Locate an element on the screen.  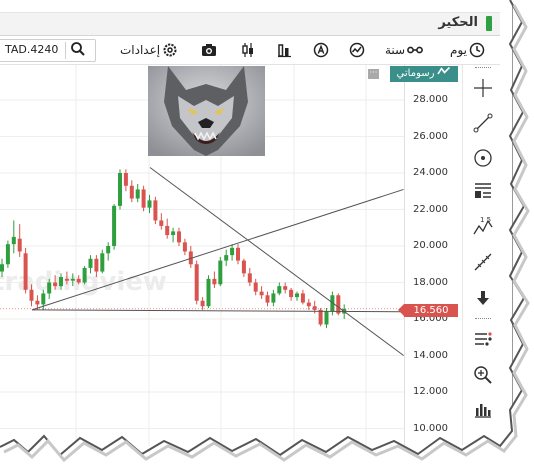
interval-day-label: يوم is located at coordinates (458, 50).